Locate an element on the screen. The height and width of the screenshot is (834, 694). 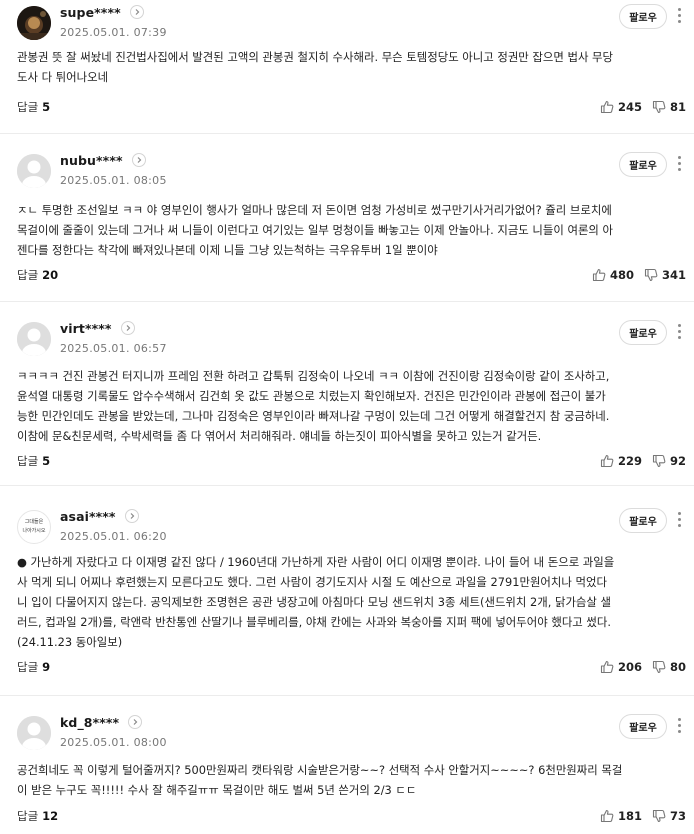
like-button: 245 is located at coordinates (621, 107).